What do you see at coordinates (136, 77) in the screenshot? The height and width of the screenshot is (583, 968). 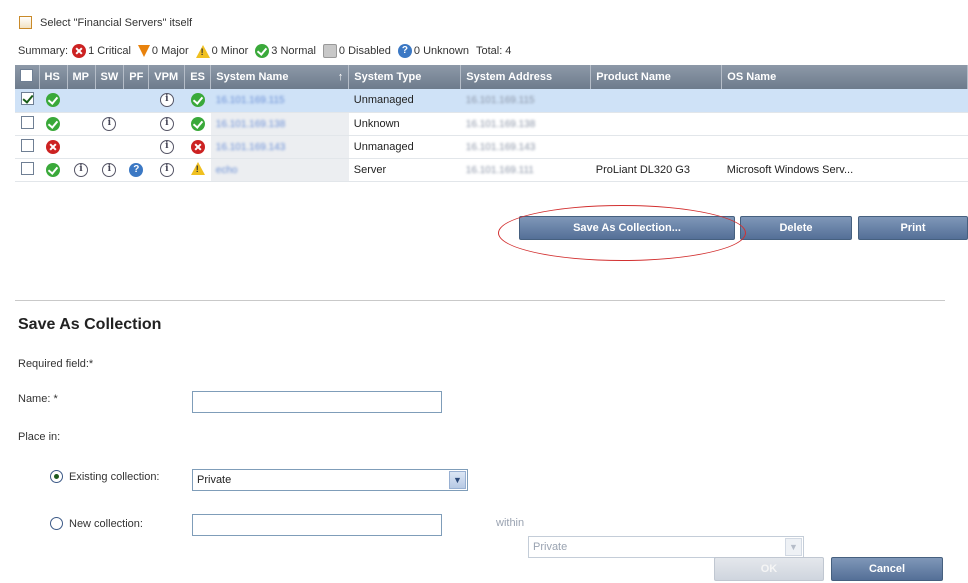 I see `col-pf: PF` at bounding box center [136, 77].